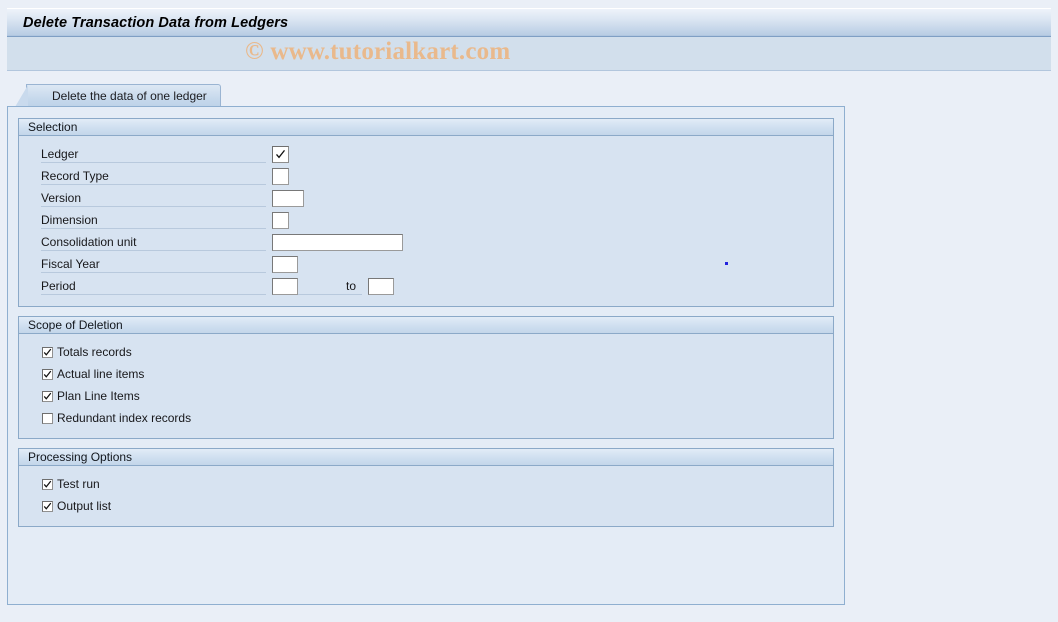 The image size is (1058, 622). Describe the element at coordinates (330, 286) in the screenshot. I see `label-period-to: to` at that location.